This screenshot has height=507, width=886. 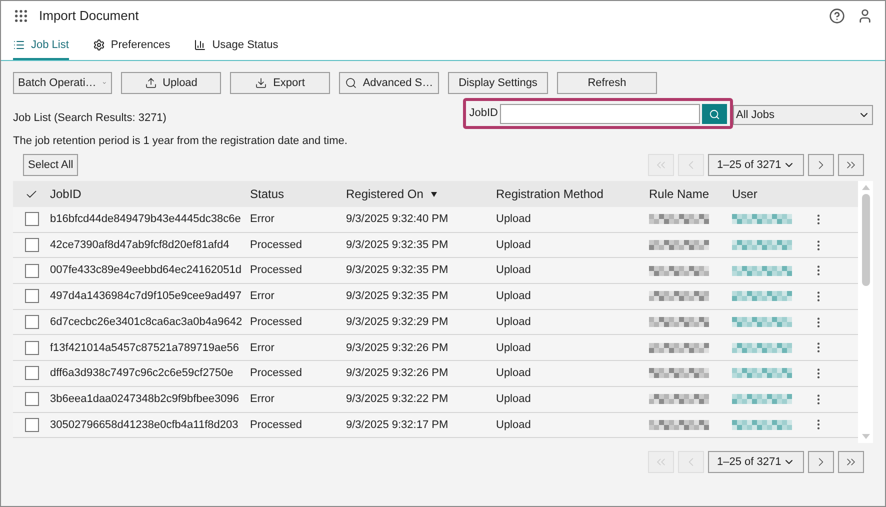 I want to click on table-cell: dff6a3d938c7497c96c2c6e59cf2750e, so click(x=142, y=373).